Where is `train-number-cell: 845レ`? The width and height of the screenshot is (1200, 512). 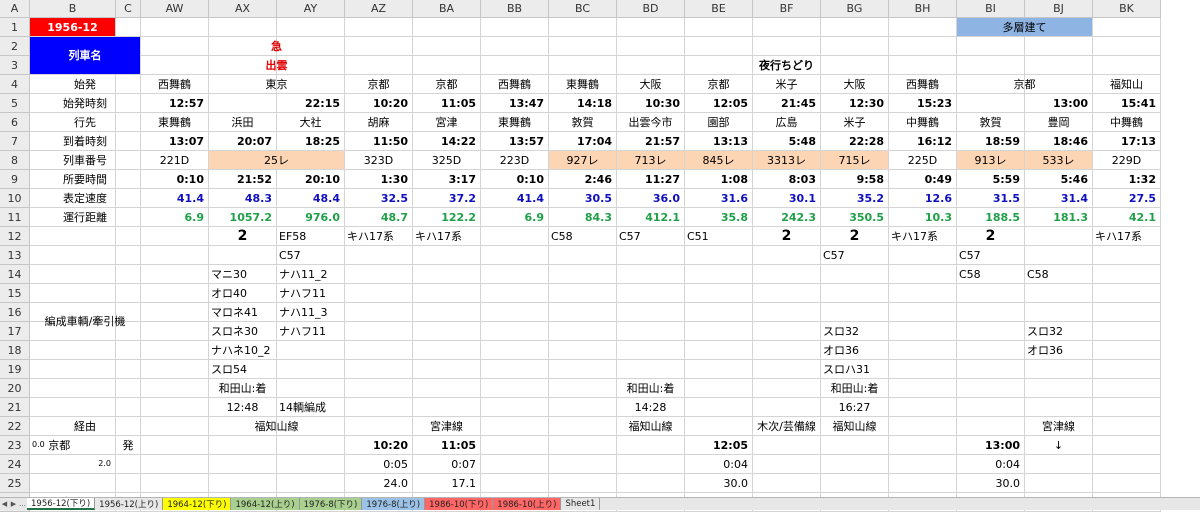 train-number-cell: 845レ is located at coordinates (719, 160).